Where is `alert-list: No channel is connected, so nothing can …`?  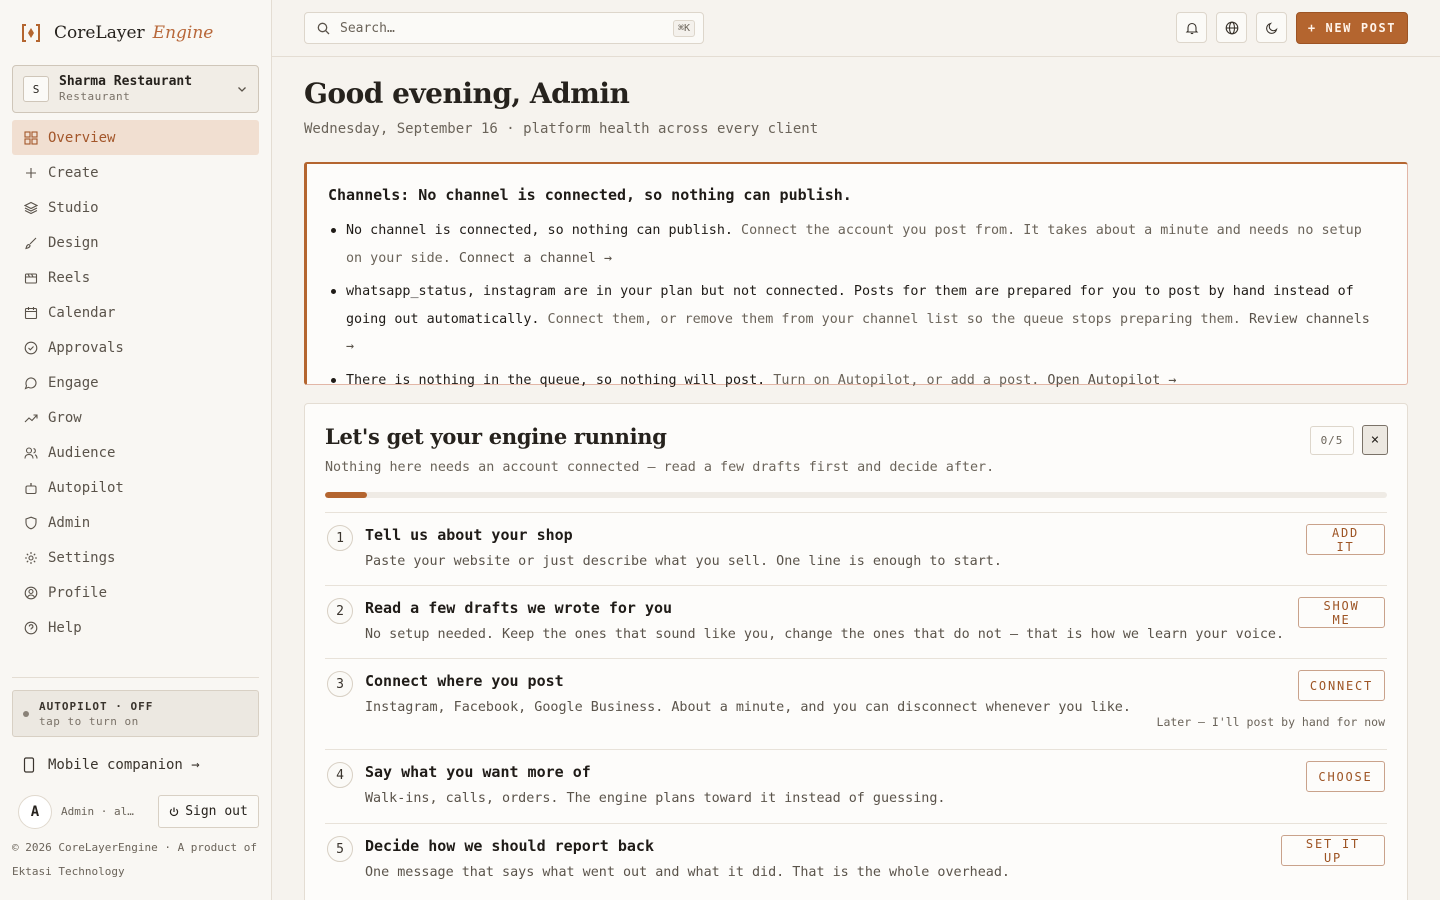
alert-list: No channel is connected, so nothing can … is located at coordinates (856, 305).